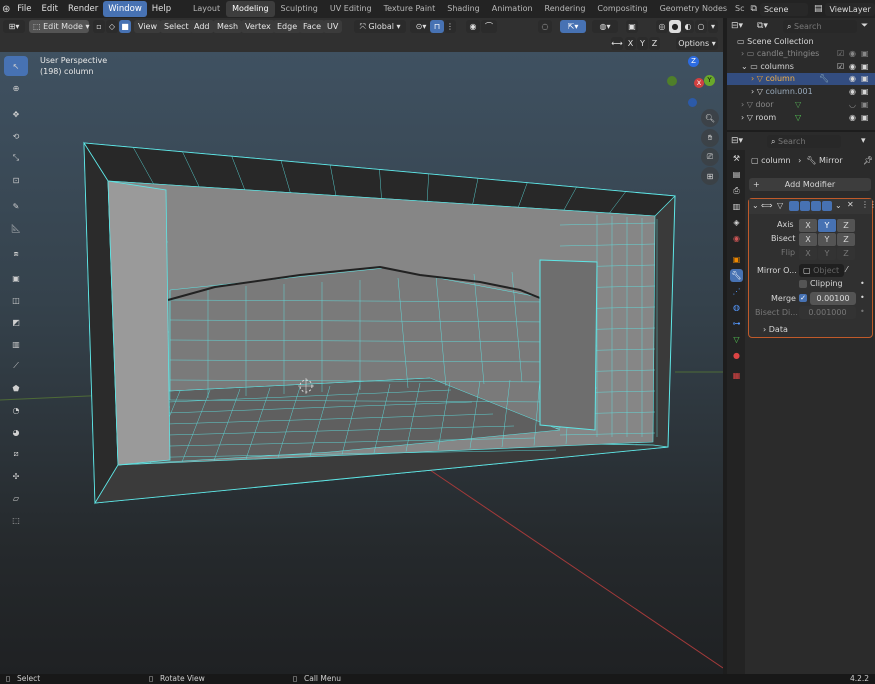 This screenshot has height=684, width=875. Describe the element at coordinates (672, 81) in the screenshot. I see `neg-y-axis-handle` at that location.